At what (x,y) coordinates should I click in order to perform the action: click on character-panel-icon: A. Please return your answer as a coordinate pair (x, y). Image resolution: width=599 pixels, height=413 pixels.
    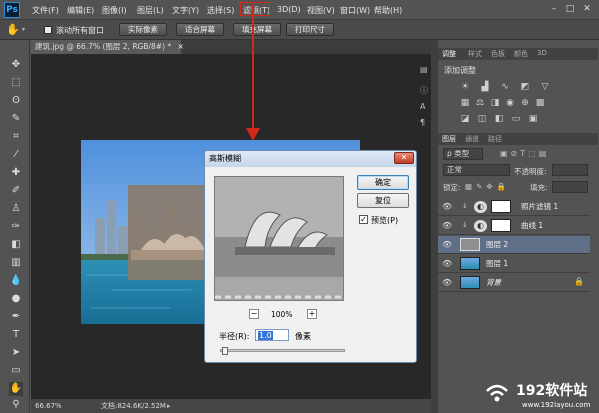
    Looking at the image, I should click on (422, 106).